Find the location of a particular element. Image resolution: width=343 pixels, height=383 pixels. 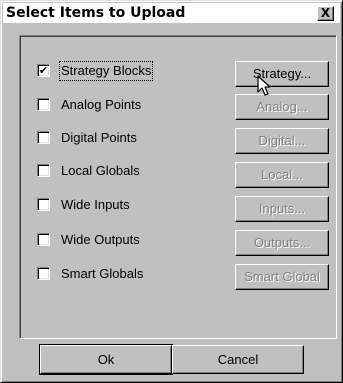

smart-global-button: Smart Global is located at coordinates (282, 277).